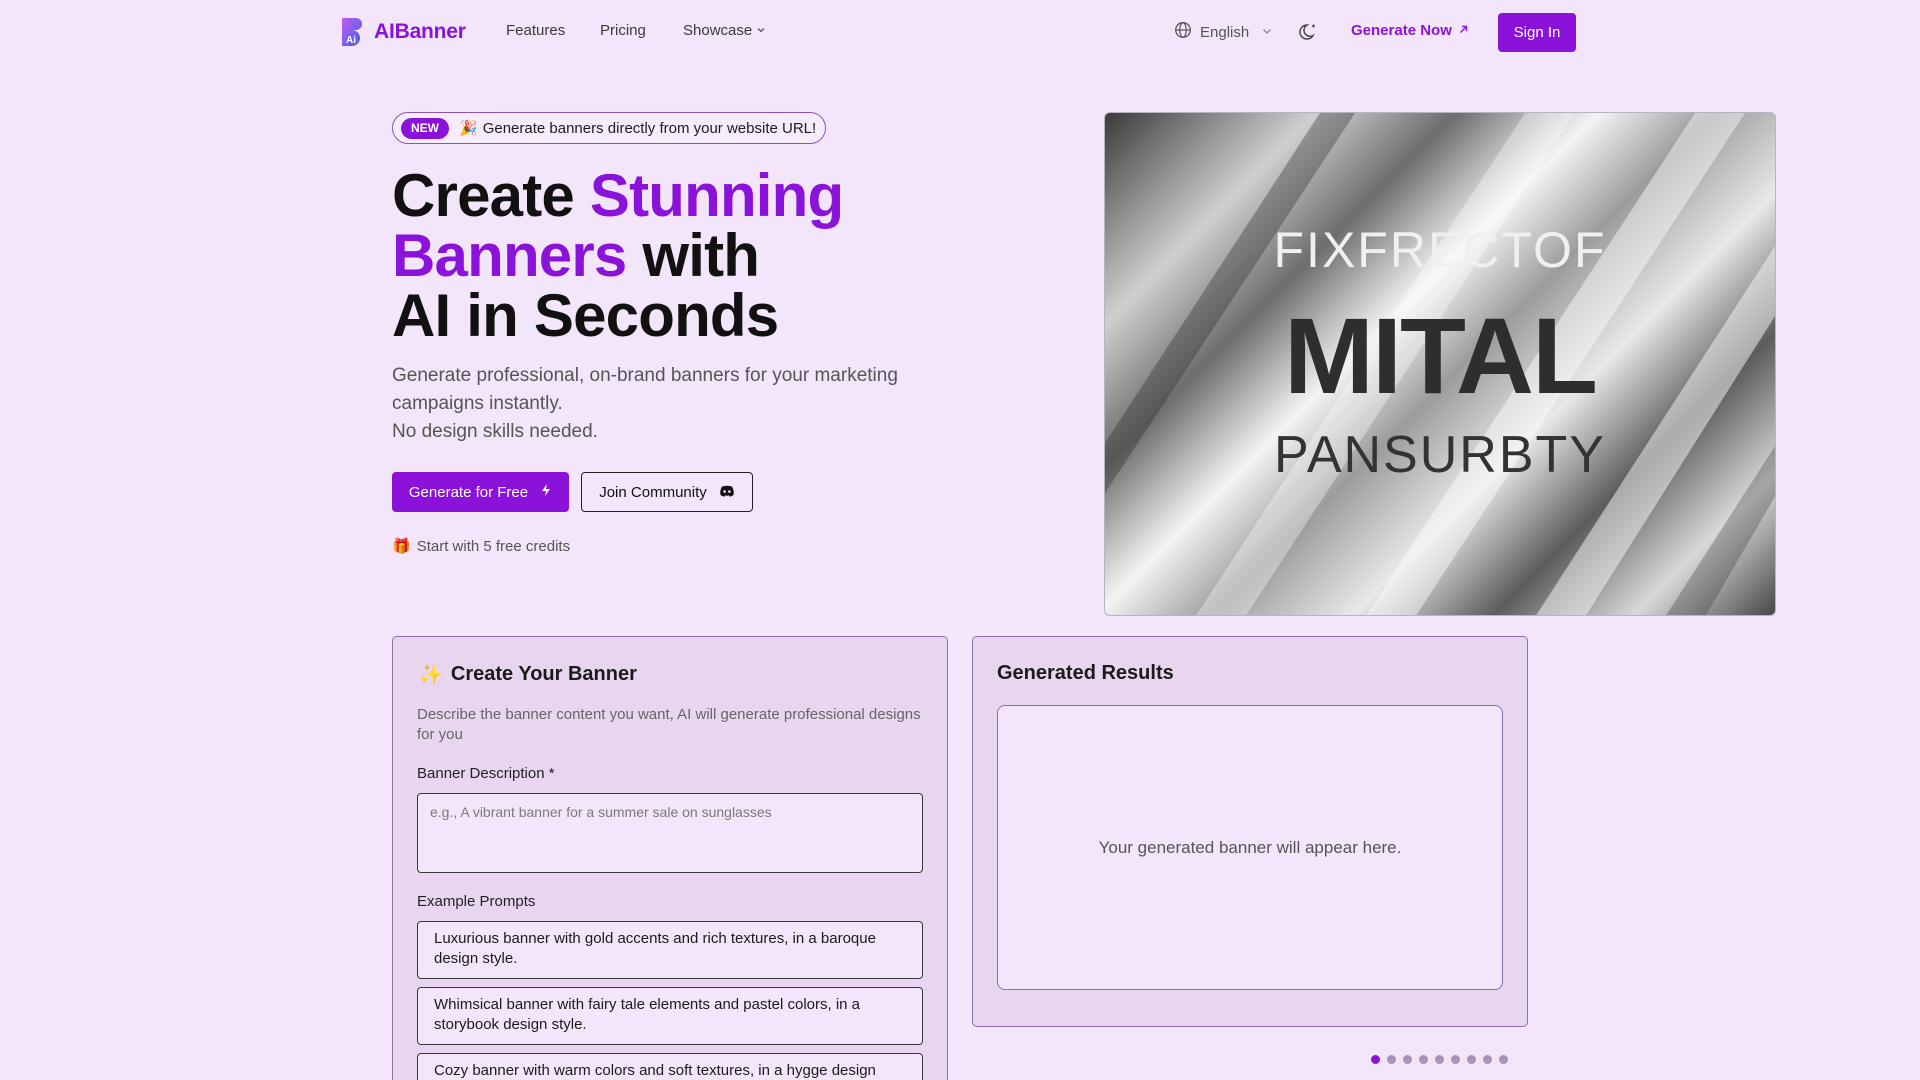 The width and height of the screenshot is (1920, 1080). What do you see at coordinates (352, 32) in the screenshot?
I see `logo-icon: Ai` at bounding box center [352, 32].